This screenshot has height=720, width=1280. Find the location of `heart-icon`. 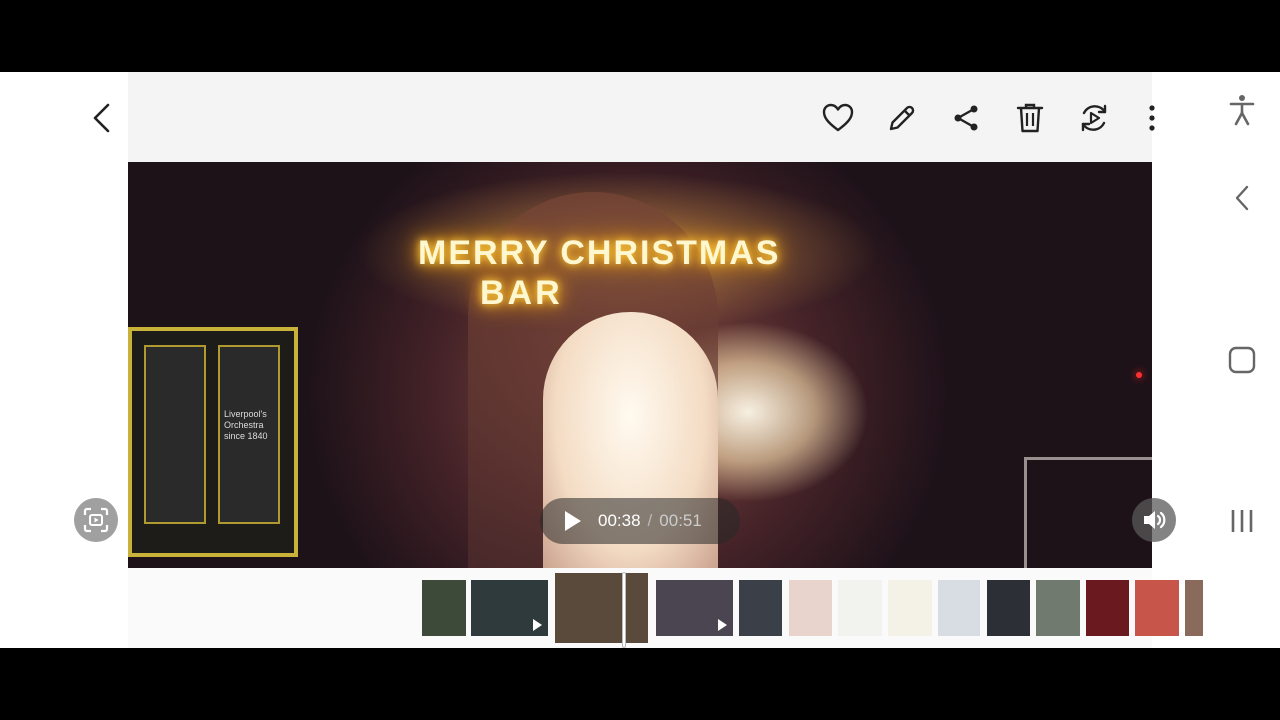

heart-icon is located at coordinates (838, 118).